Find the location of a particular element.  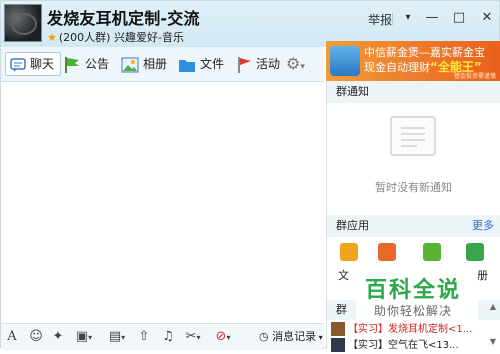

report-button: 举报 is located at coordinates (380, 19).